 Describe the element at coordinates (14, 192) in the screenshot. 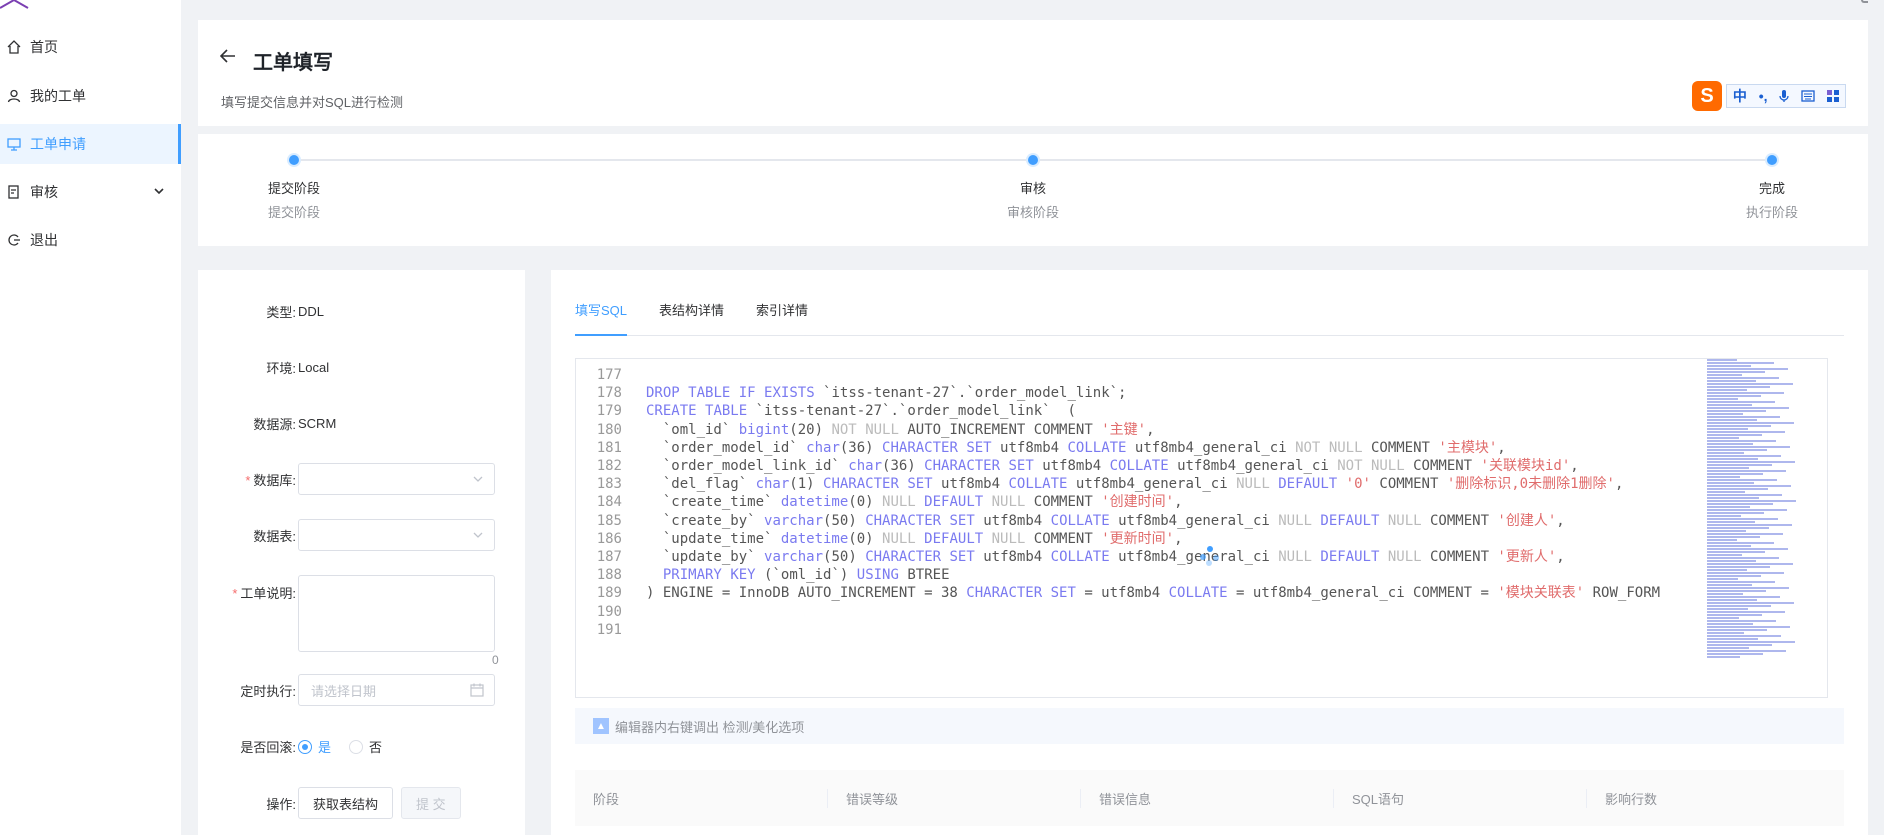

I see `audit-icon` at that location.